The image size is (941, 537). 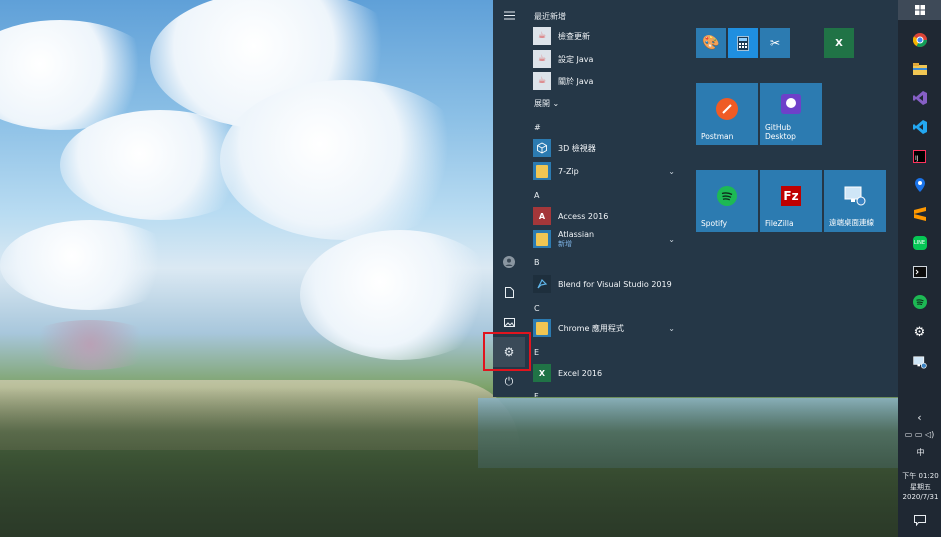 I want to click on filezilla-icon: Fz, so click(x=791, y=196).